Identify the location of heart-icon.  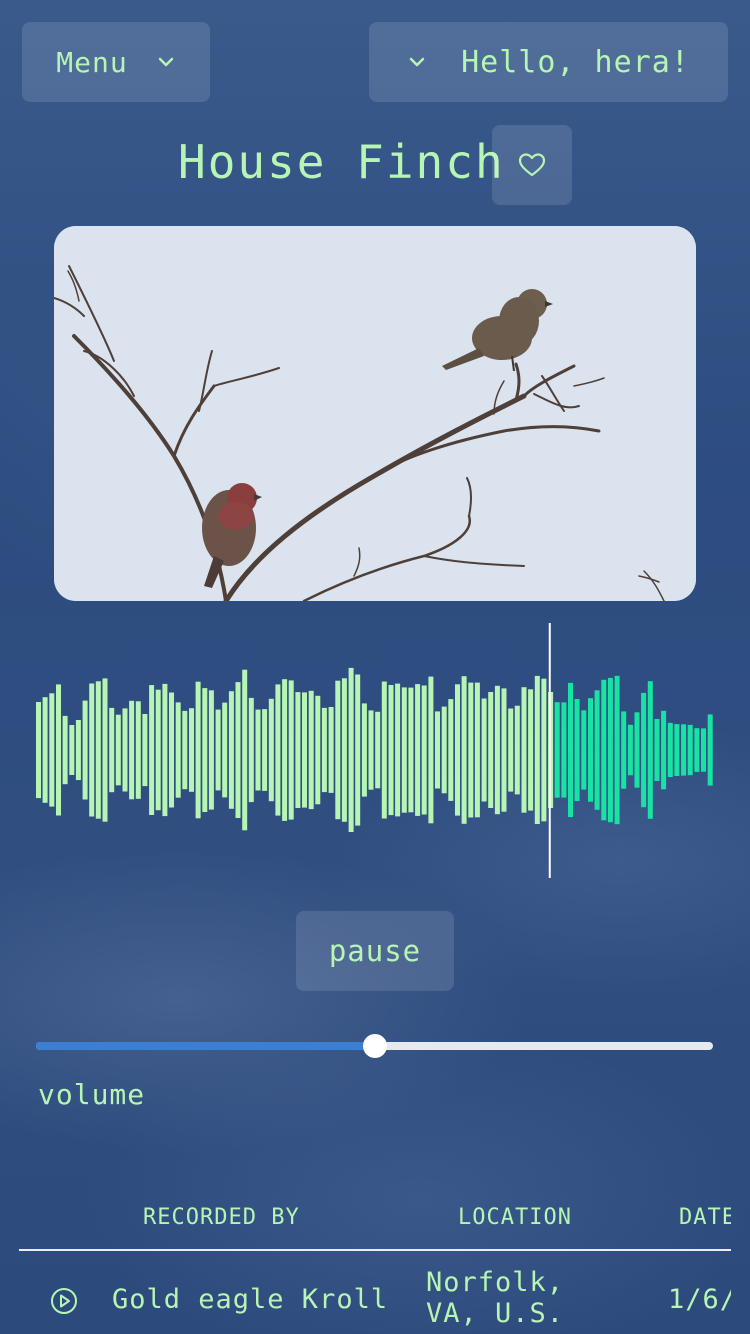
(532, 165).